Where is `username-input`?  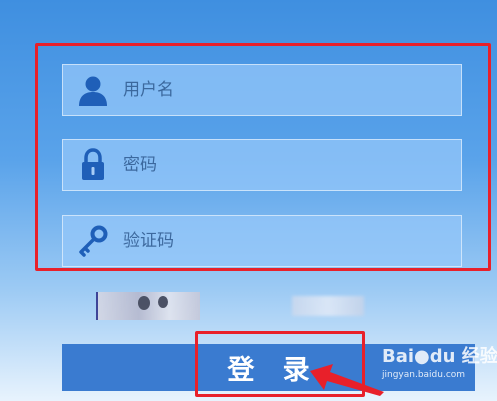 username-input is located at coordinates (283, 90).